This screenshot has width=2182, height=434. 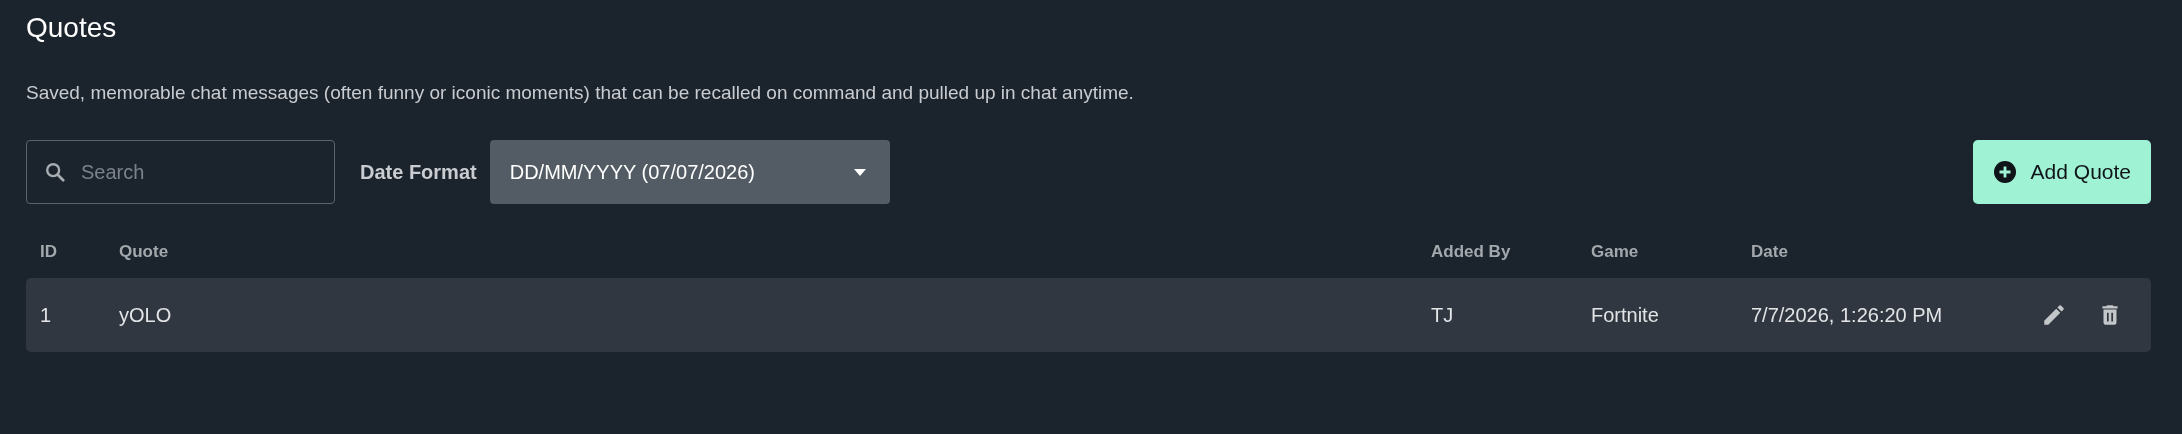 What do you see at coordinates (1615, 252) in the screenshot?
I see `column-header: Game` at bounding box center [1615, 252].